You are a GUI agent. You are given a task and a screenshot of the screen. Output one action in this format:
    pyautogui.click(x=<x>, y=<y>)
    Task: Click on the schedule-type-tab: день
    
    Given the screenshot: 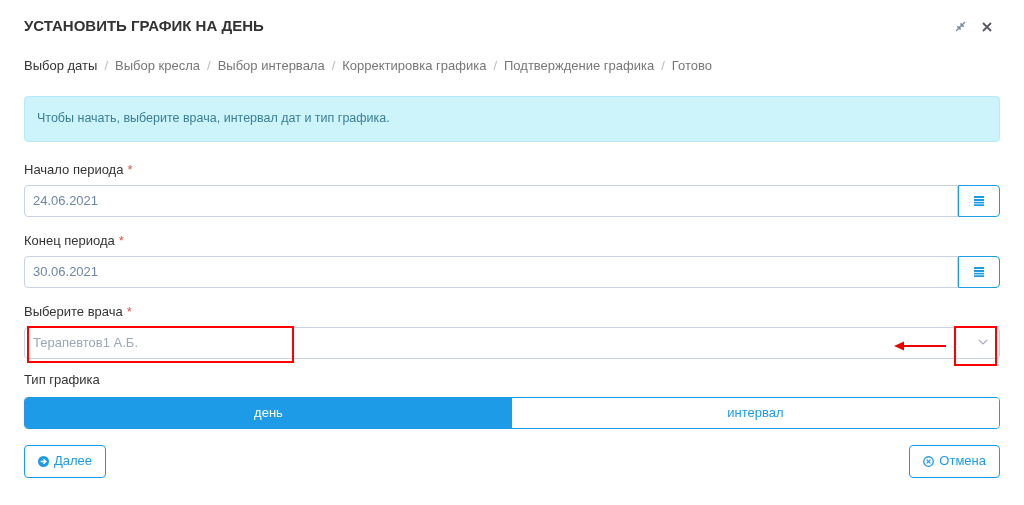 What is the action you would take?
    pyautogui.click(x=268, y=412)
    